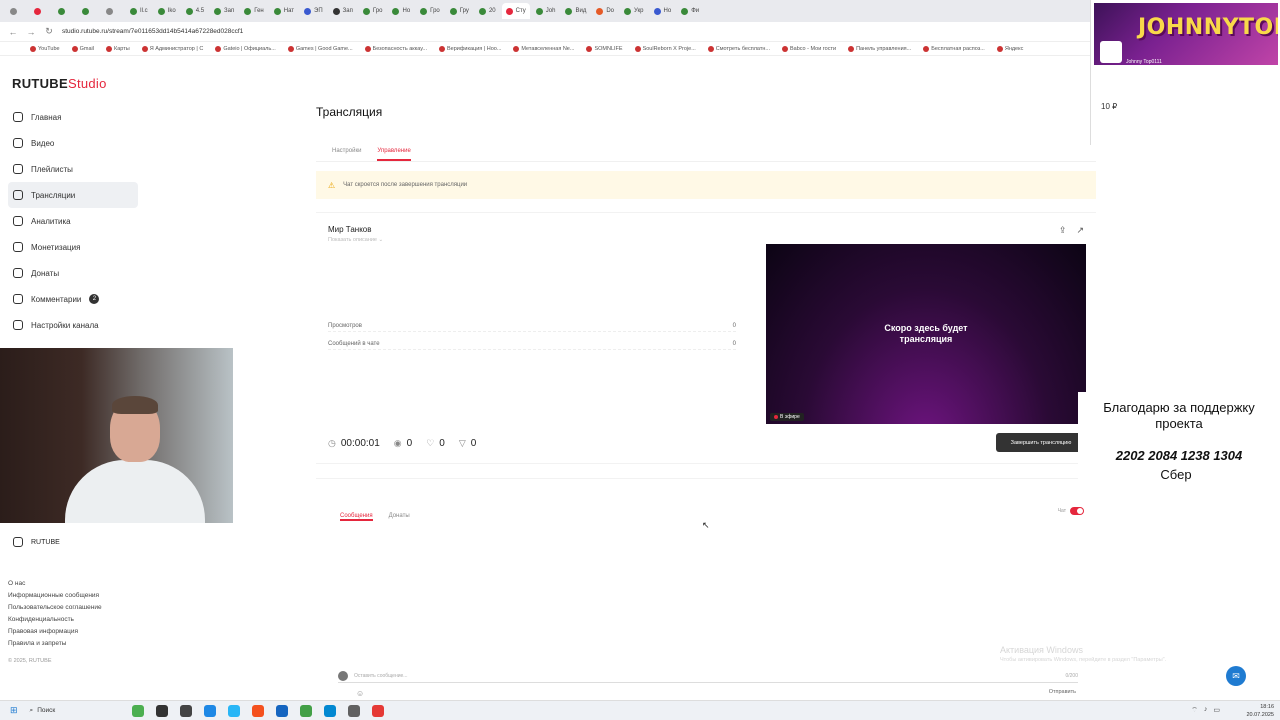 This screenshot has width=1280, height=720. What do you see at coordinates (1041, 442) in the screenshot?
I see `end-stream-button: Завершить трансляцию` at bounding box center [1041, 442].